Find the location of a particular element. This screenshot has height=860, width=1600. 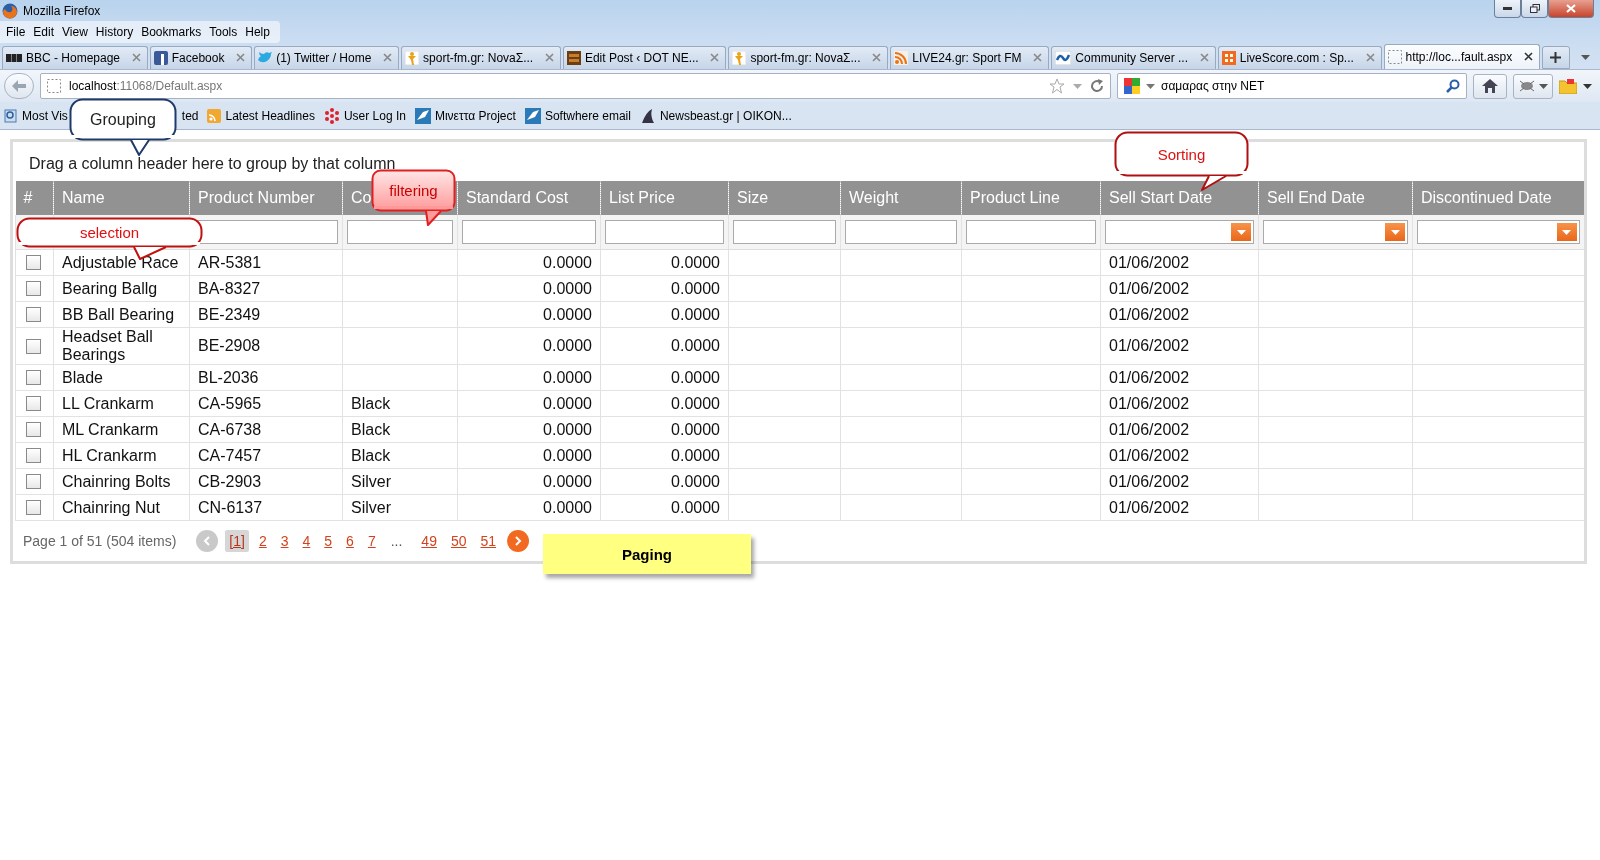

table-cell: ML Crankarm is located at coordinates (110, 429).